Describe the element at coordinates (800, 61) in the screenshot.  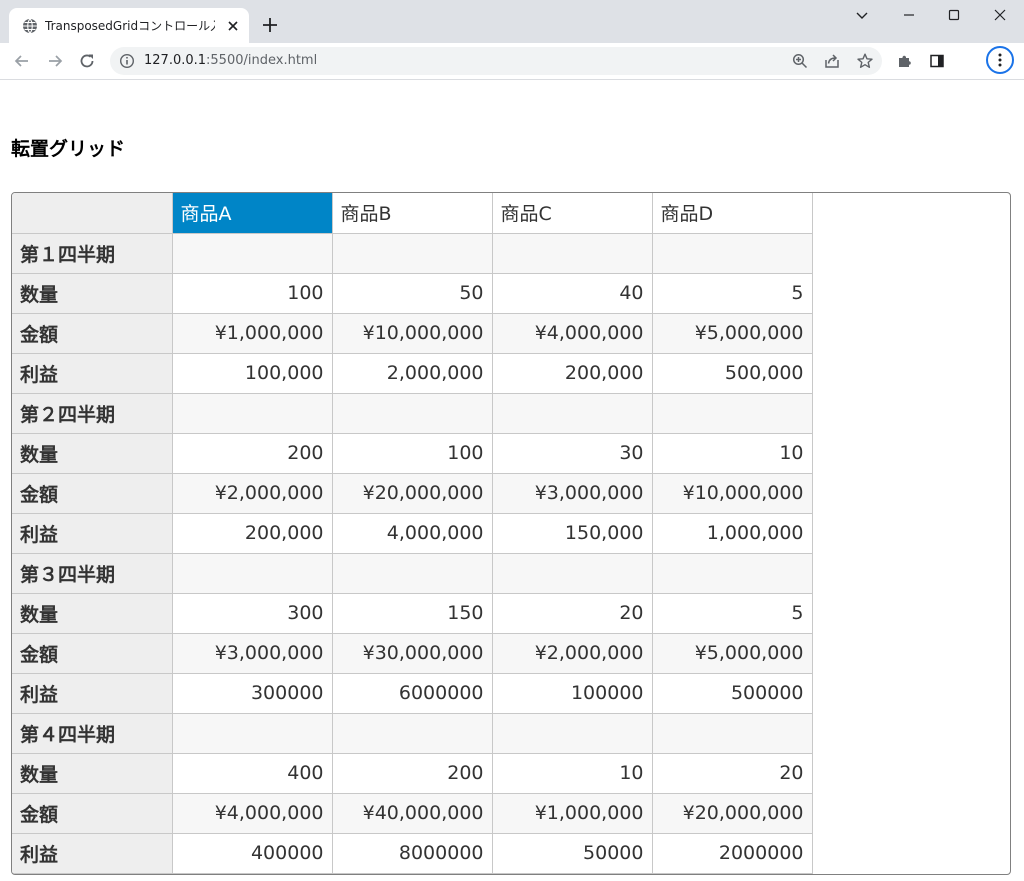
I see `zoom-icon` at that location.